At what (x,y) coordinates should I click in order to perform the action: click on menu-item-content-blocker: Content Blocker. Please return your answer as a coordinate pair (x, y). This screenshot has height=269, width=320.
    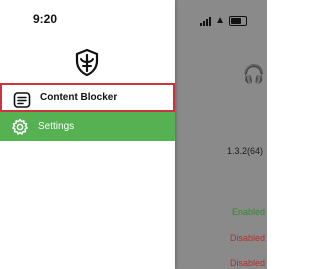
    Looking at the image, I should click on (87, 97).